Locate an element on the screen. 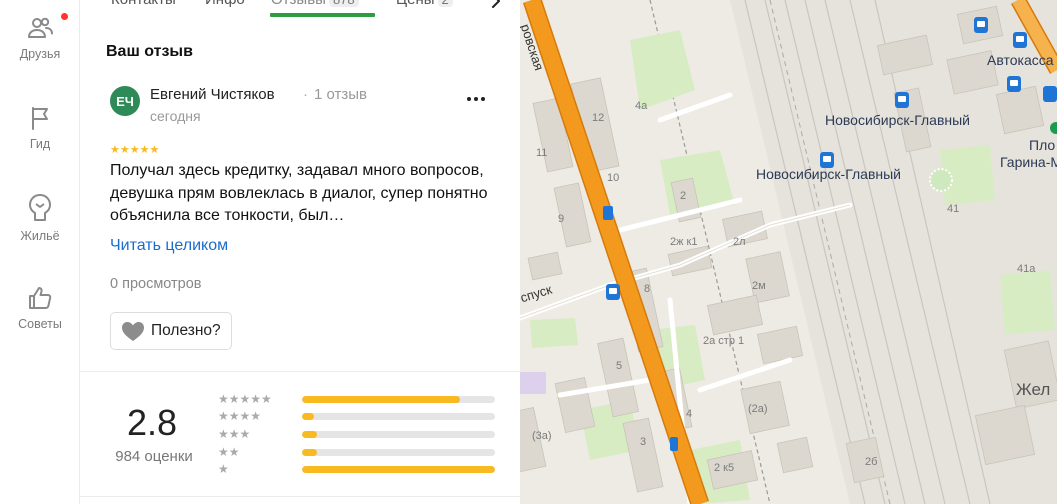  map-label-building: 10 is located at coordinates (613, 178).